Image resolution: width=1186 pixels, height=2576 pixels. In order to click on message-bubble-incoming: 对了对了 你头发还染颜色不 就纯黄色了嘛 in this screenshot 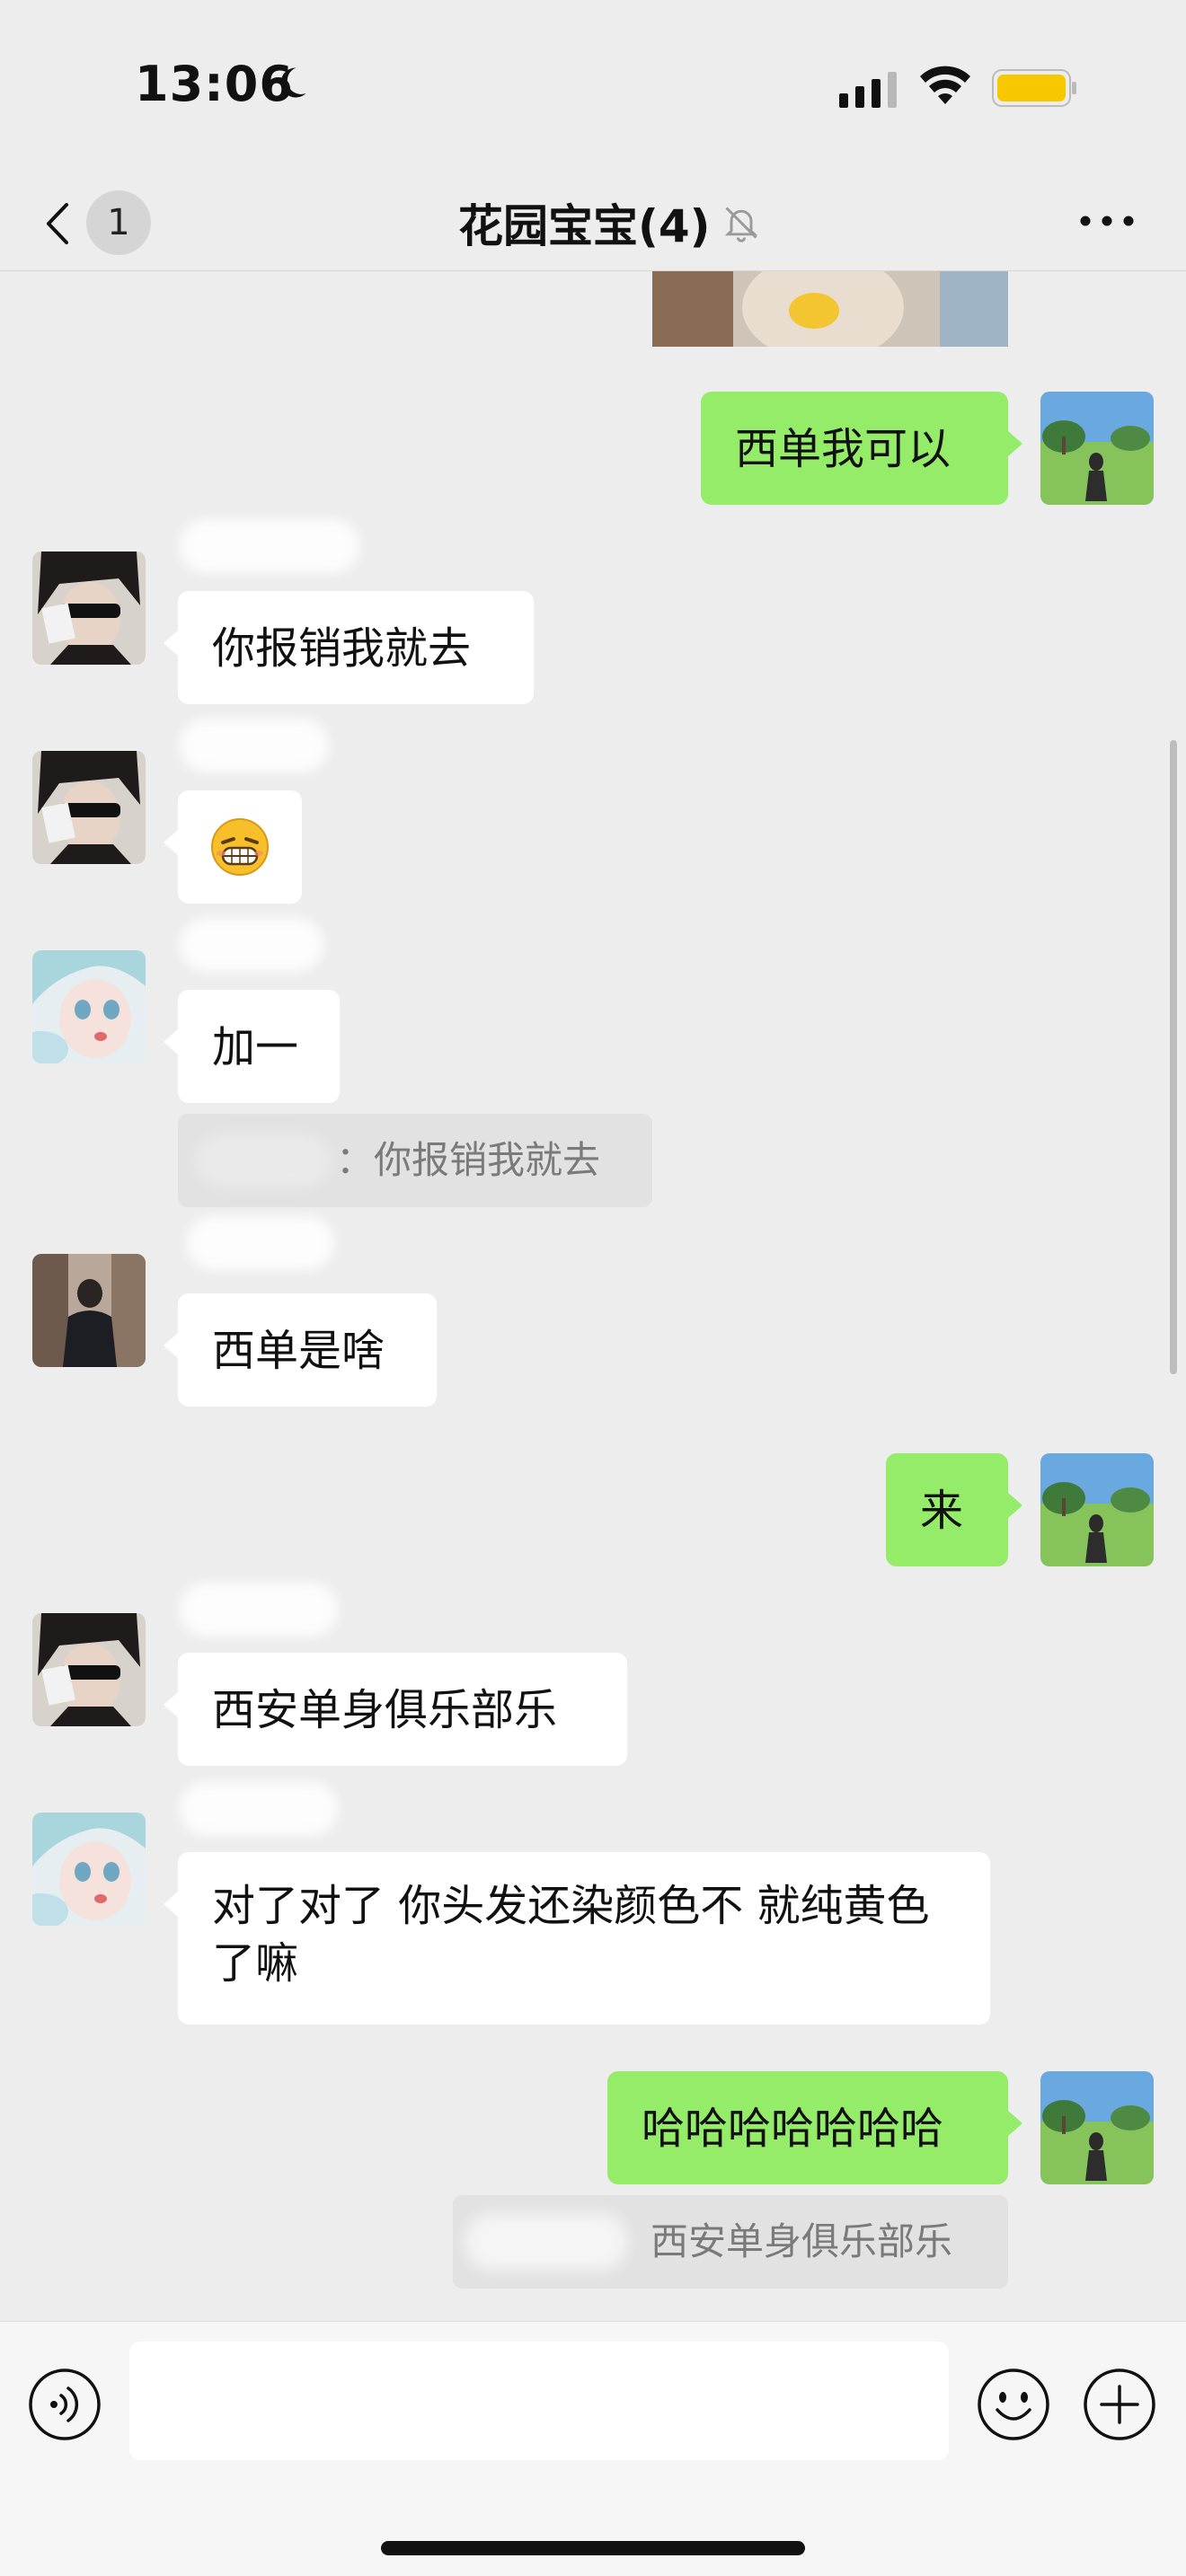, I will do `click(577, 1938)`.